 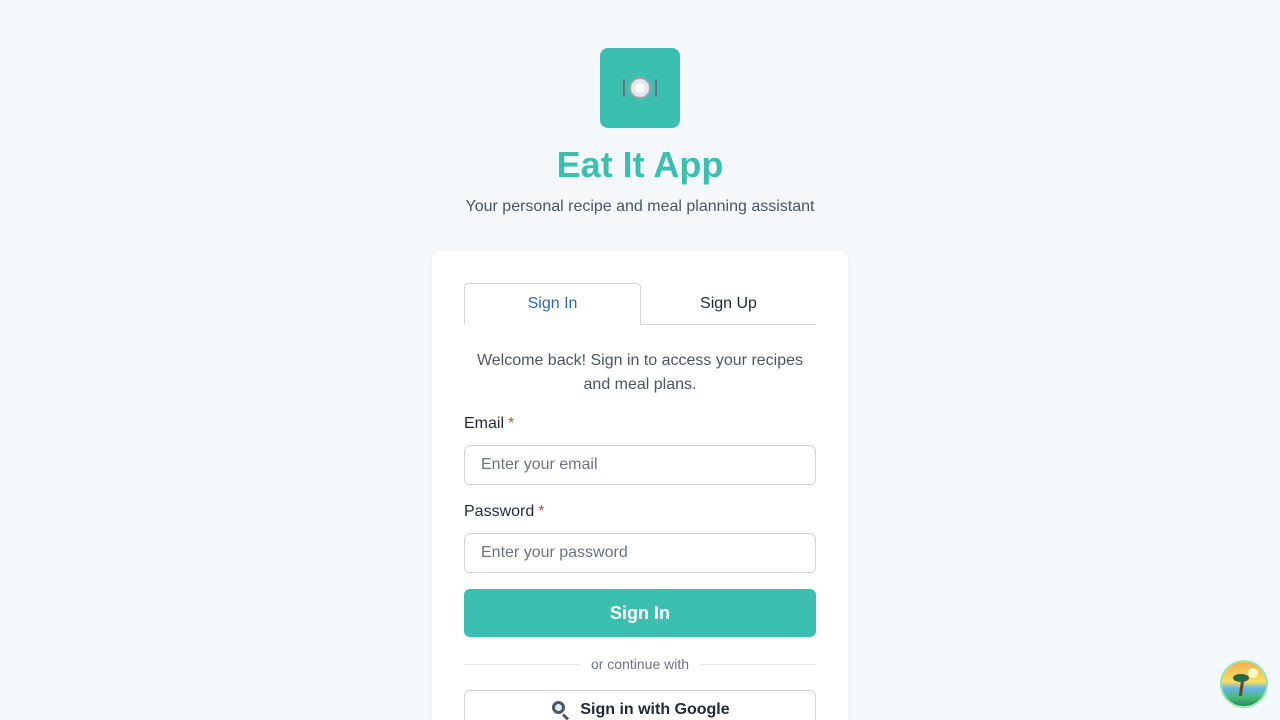 I want to click on password-label: Password *, so click(x=504, y=512).